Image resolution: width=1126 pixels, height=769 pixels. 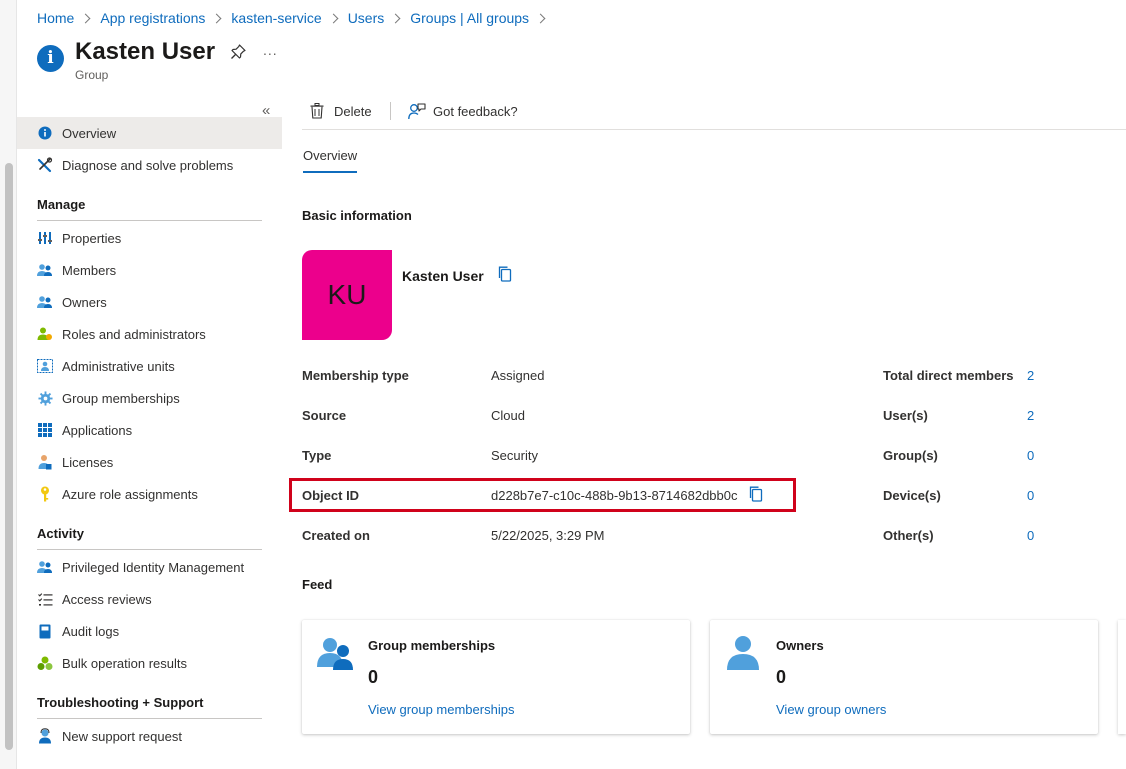 I want to click on group-name: Kasten User, so click(x=443, y=276).